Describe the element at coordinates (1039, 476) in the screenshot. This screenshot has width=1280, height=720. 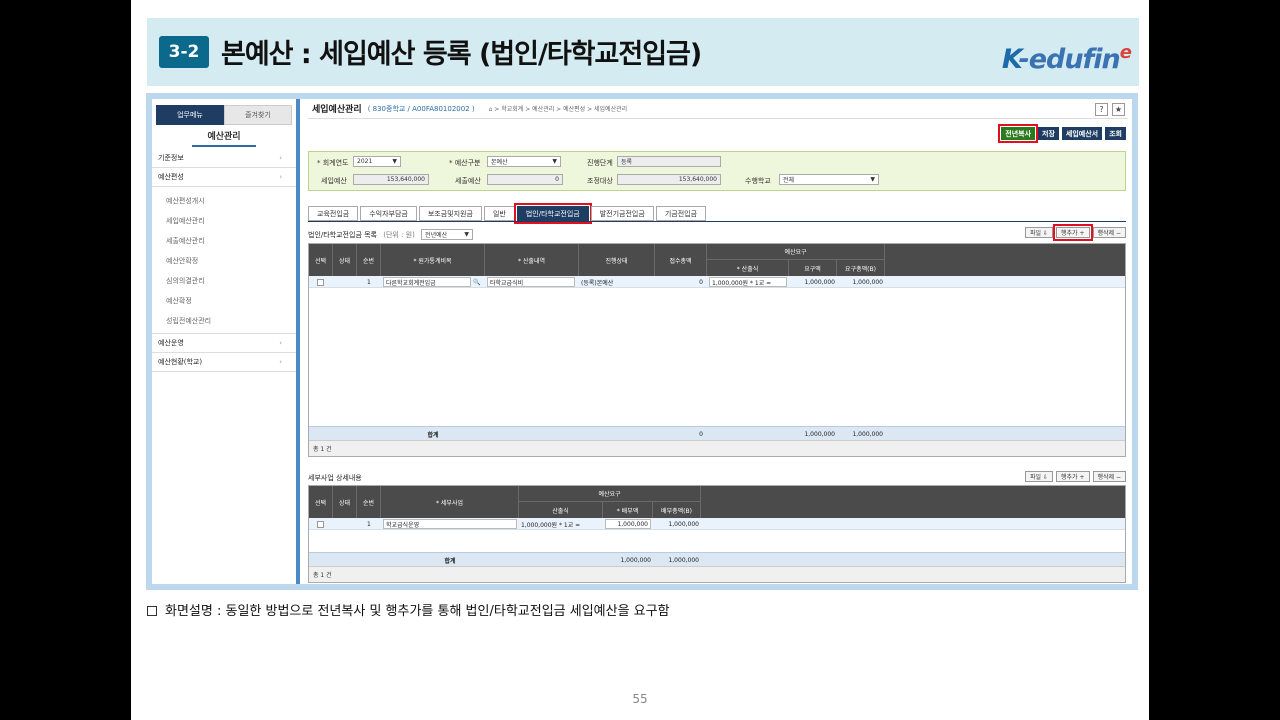
I see `grid2-file-button: 파일 ⇩` at that location.